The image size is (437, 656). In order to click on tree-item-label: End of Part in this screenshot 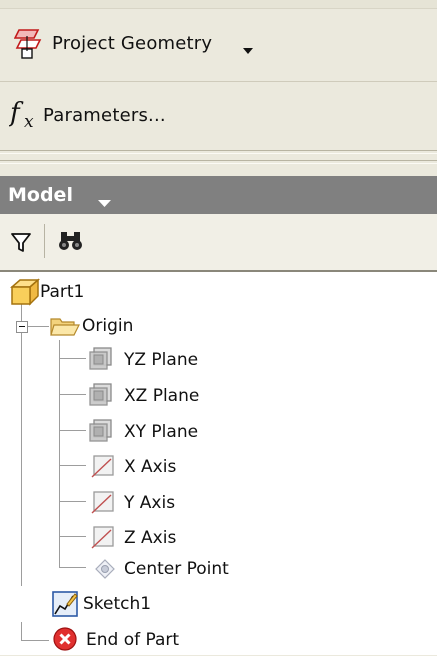, I will do `click(133, 640)`.